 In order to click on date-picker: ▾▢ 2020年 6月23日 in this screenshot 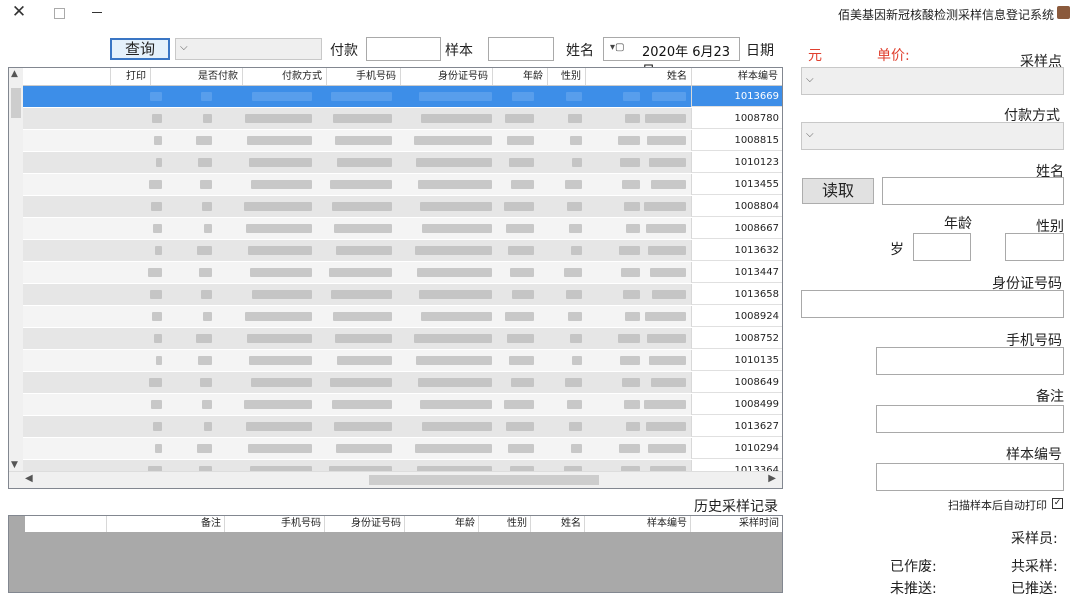, I will do `click(671, 58)`.